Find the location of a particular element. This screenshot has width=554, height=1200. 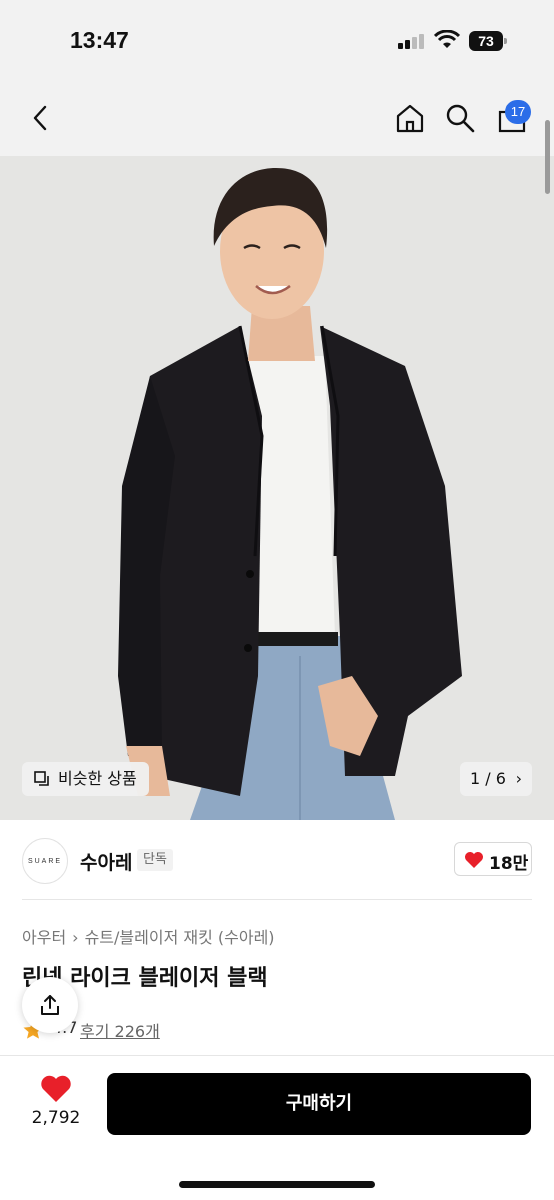

brand-like-button: 18만 is located at coordinates (493, 859).